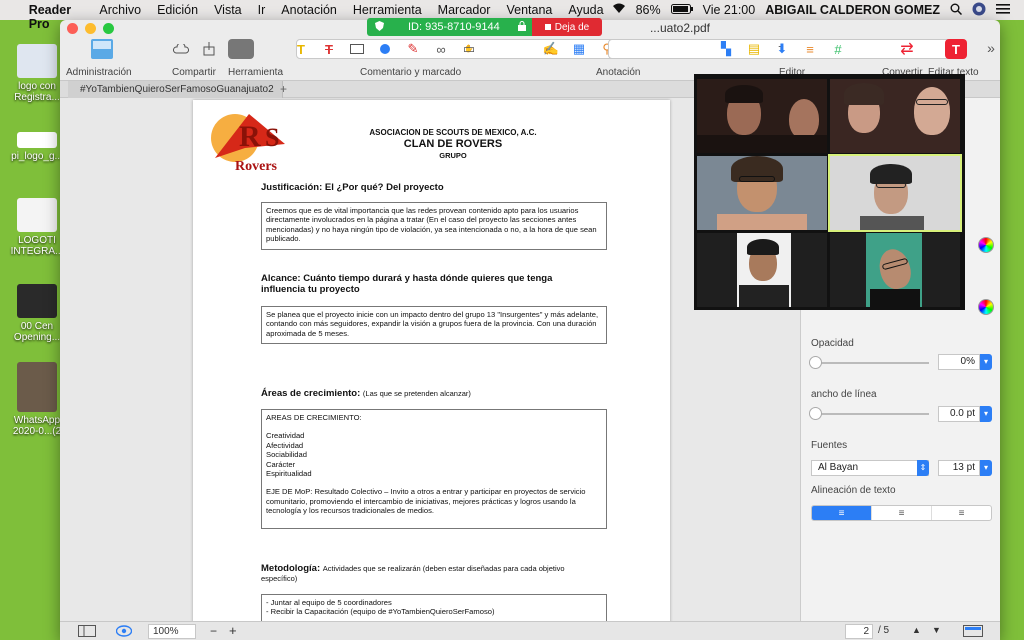 The height and width of the screenshot is (640, 1024). What do you see at coordinates (838, 49) in the screenshot?
I see `watermark-icon: #` at bounding box center [838, 49].